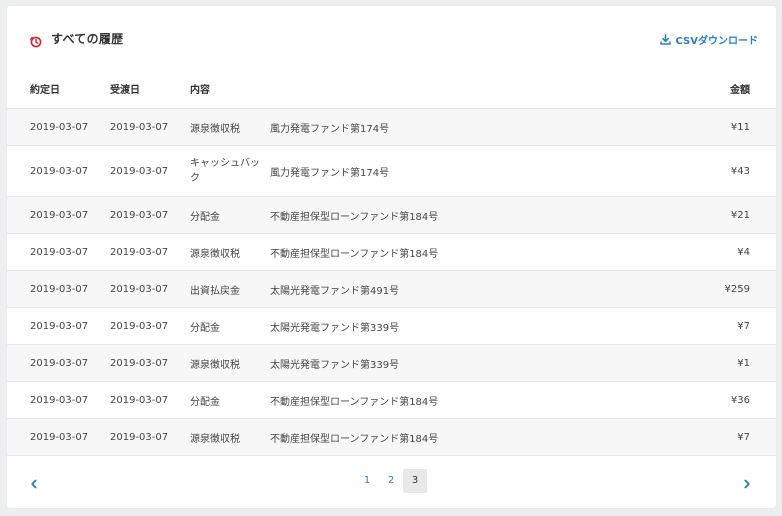 The width and height of the screenshot is (782, 516). I want to click on amount-cell: ¥21, so click(723, 215).